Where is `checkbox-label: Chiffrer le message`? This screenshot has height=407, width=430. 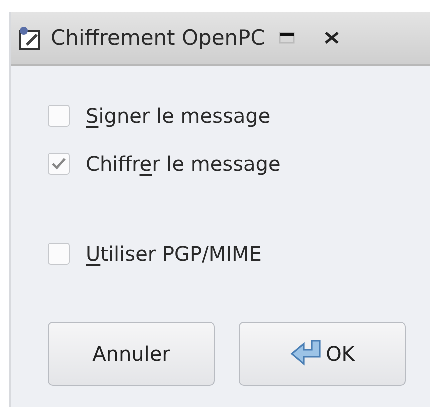 checkbox-label: Chiffrer le message is located at coordinates (183, 164).